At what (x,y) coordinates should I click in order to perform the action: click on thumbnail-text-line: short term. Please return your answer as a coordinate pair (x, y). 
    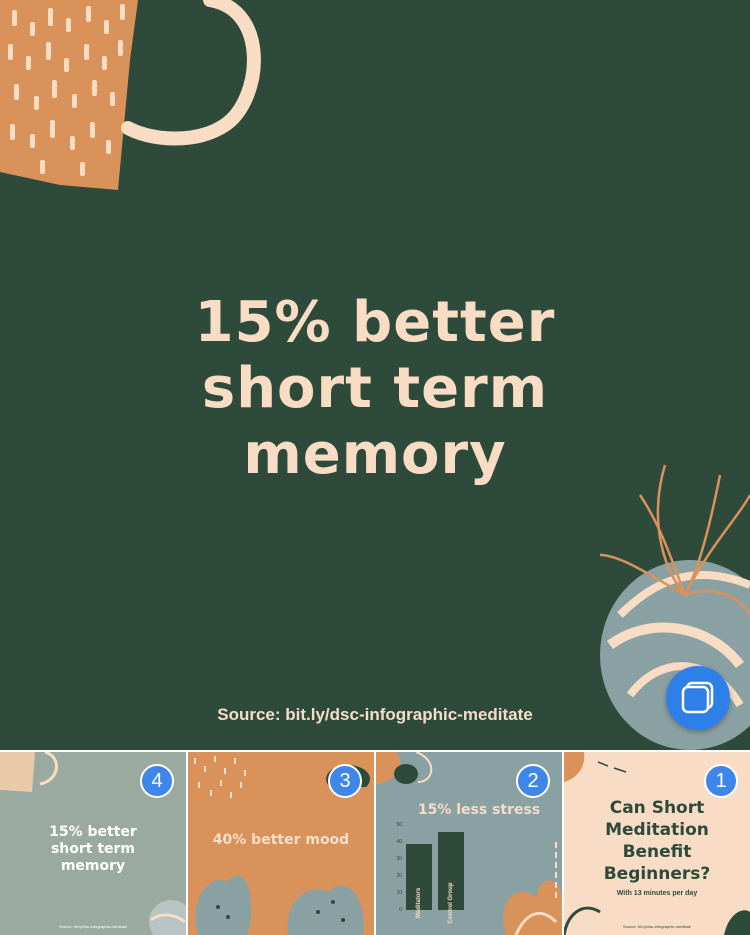
    Looking at the image, I should click on (93, 849).